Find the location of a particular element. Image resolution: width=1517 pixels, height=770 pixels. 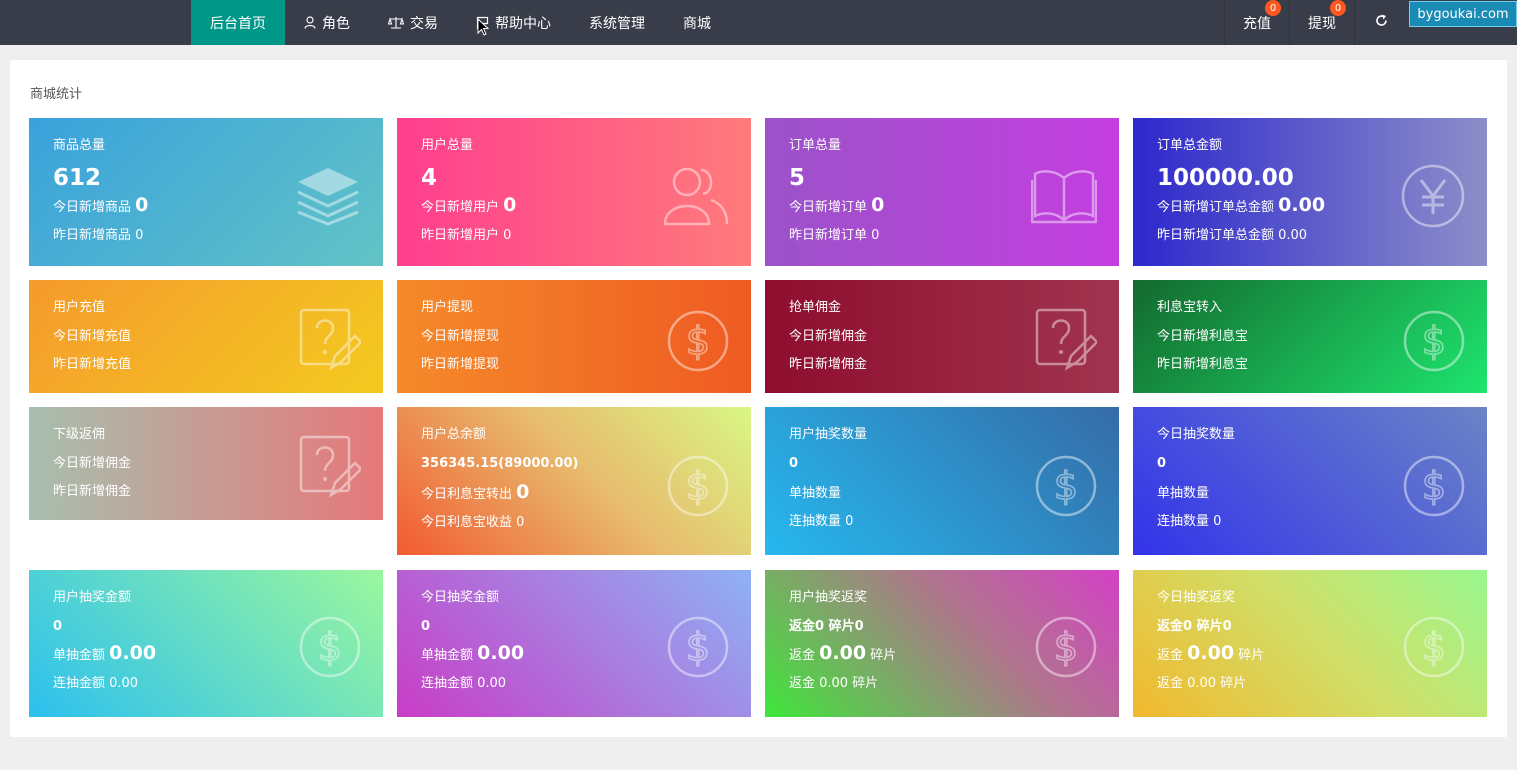

card-title: 用户抽奖数量 is located at coordinates (828, 434).